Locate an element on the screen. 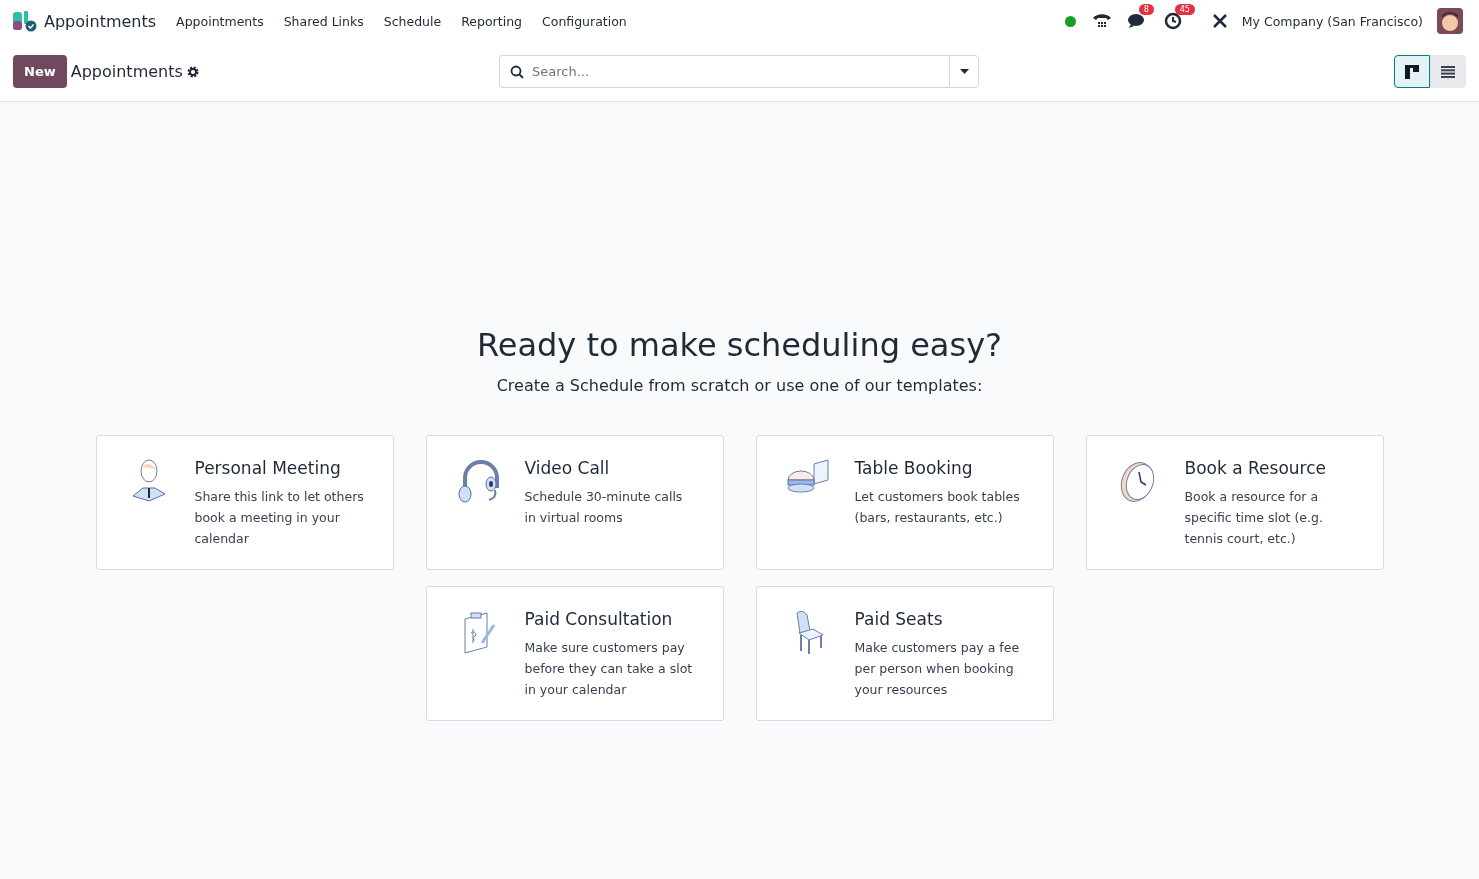 The height and width of the screenshot is (879, 1479). status-dot-icon is located at coordinates (1070, 21).